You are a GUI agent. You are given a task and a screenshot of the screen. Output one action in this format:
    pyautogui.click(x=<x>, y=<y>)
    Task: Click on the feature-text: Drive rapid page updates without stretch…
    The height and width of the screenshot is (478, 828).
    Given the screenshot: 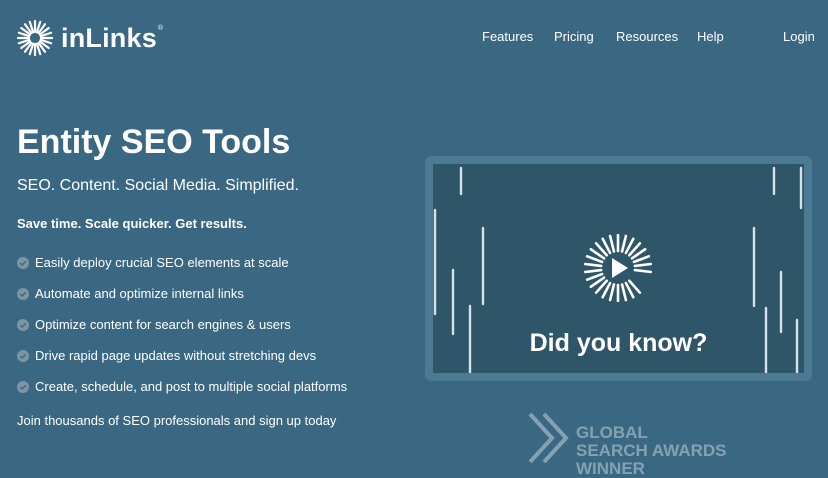 What is the action you would take?
    pyautogui.click(x=176, y=355)
    